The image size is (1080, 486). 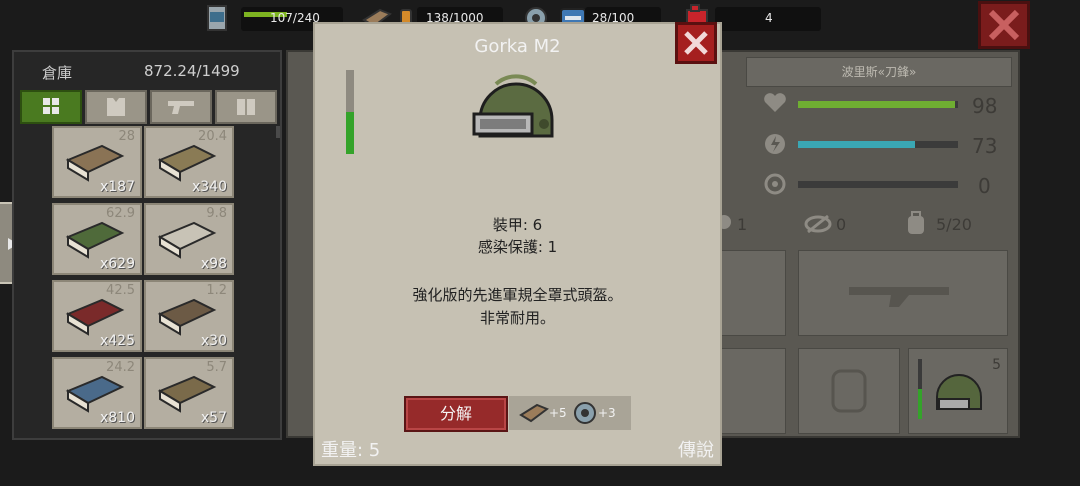 What do you see at coordinates (120, 367) in the screenshot?
I see `item-weight: 24.2` at bounding box center [120, 367].